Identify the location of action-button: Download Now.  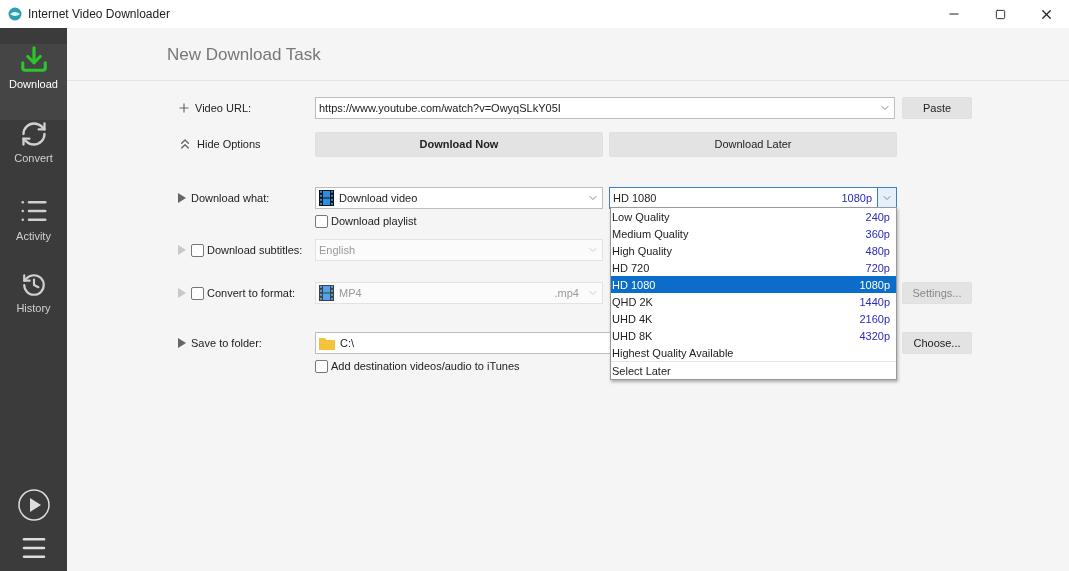
(459, 144).